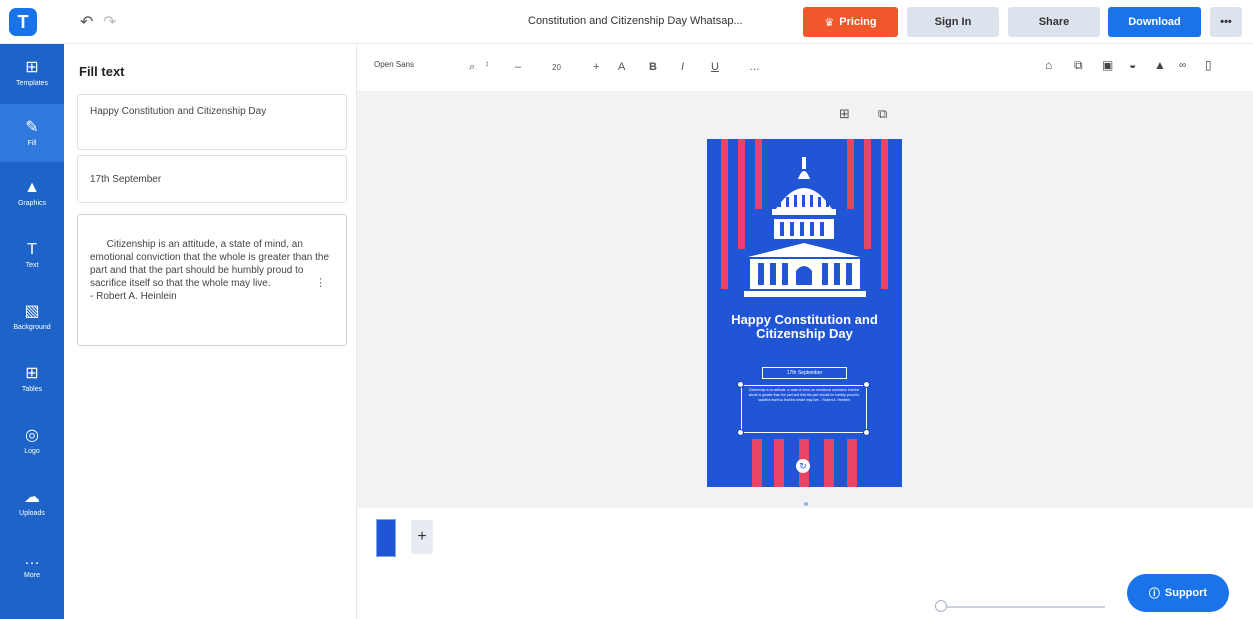 This screenshot has width=1253, height=619. What do you see at coordinates (953, 22) in the screenshot?
I see `sign-in-button: Sign In` at bounding box center [953, 22].